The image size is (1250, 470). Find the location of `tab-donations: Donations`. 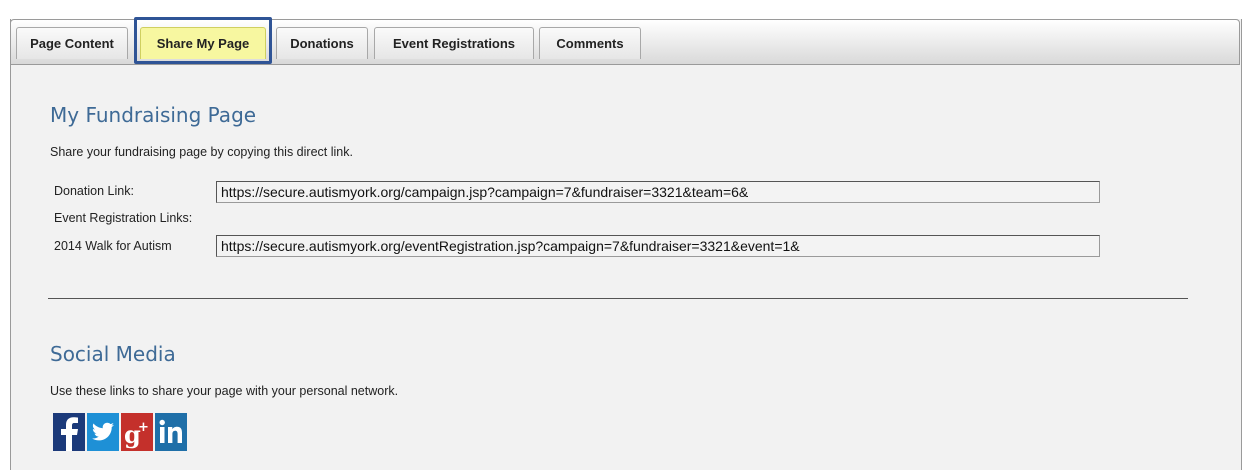

tab-donations: Donations is located at coordinates (322, 43).